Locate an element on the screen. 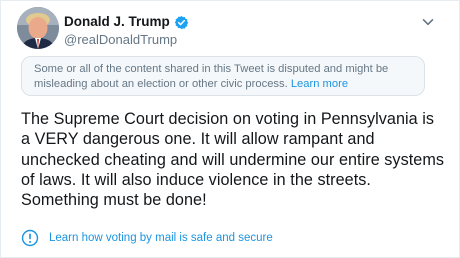  author-block: Donald J. Trump @realDonaldTrump is located at coordinates (126, 31).